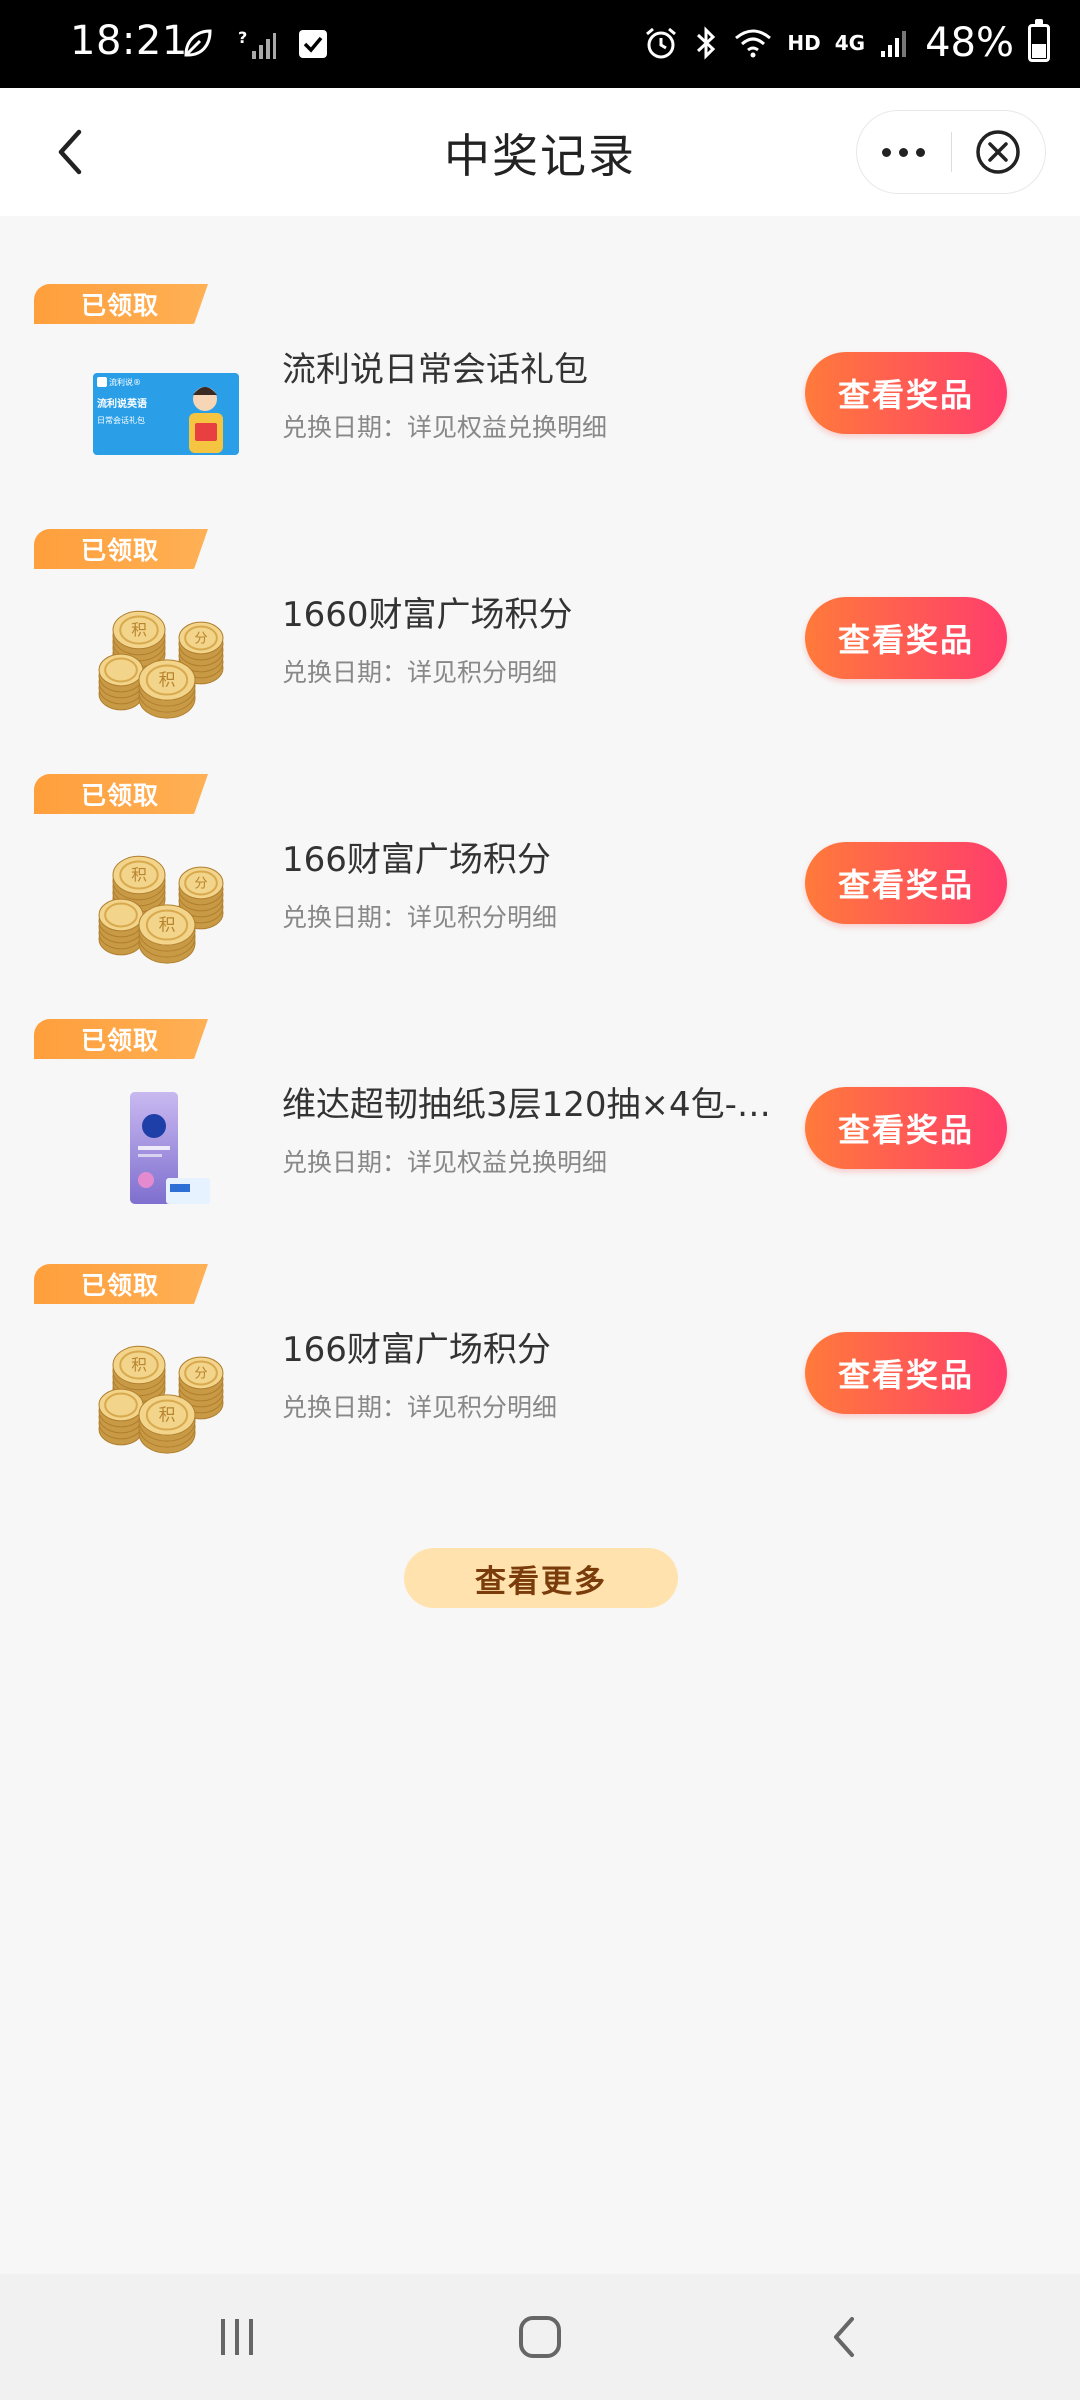 The width and height of the screenshot is (1080, 2400). I want to click on bluetooth-icon, so click(706, 43).